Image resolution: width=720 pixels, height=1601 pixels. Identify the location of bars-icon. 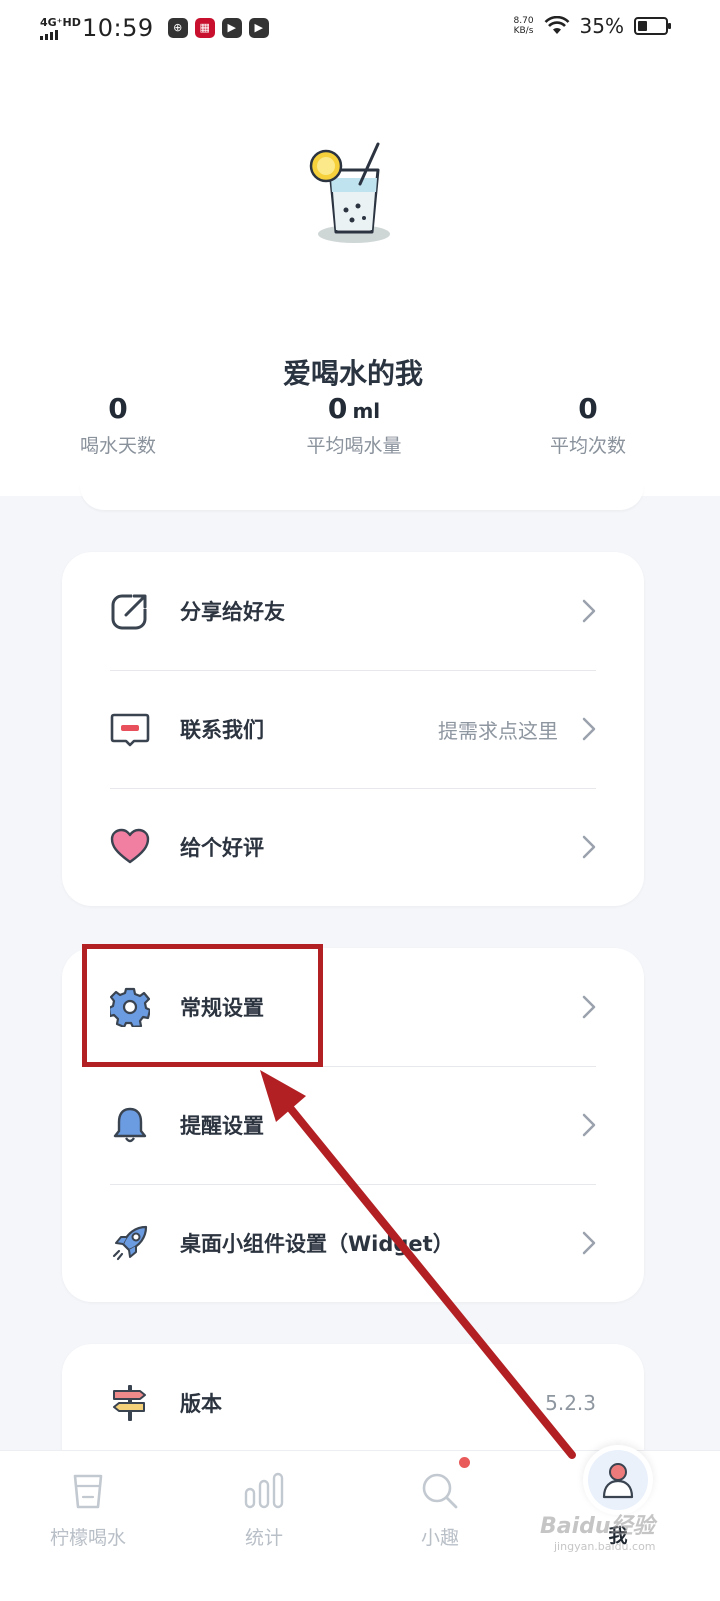
(264, 1490).